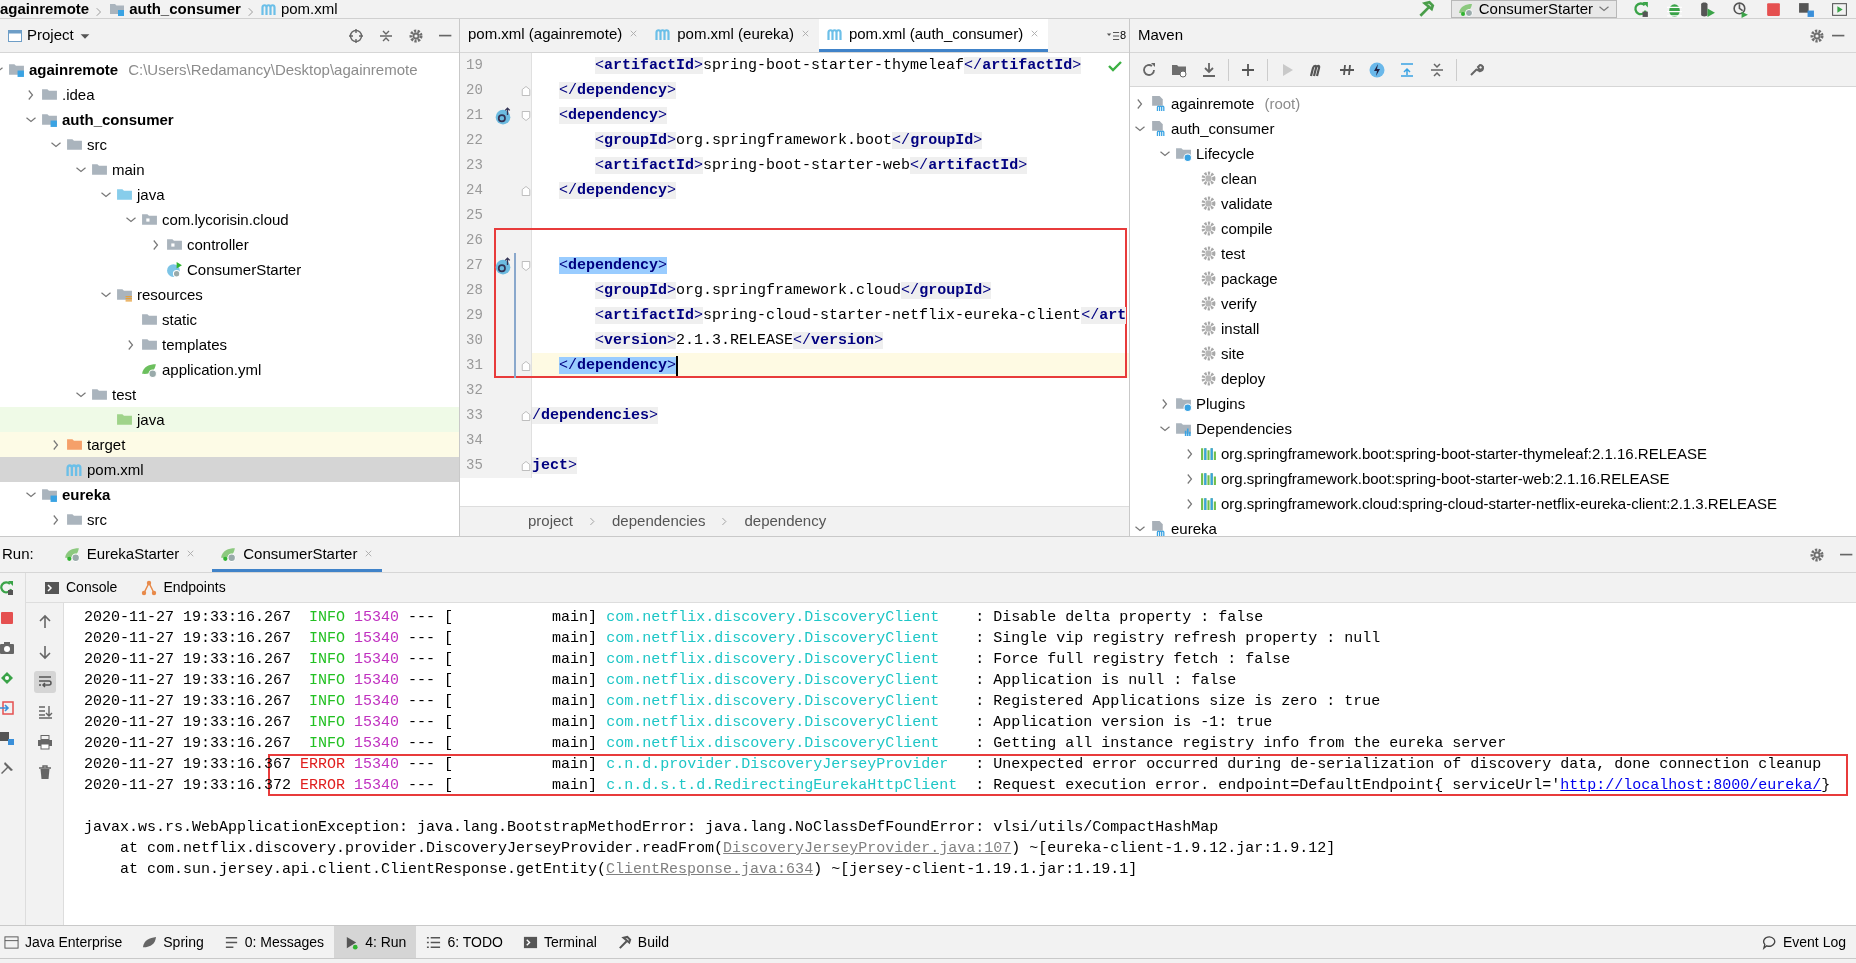 This screenshot has height=963, width=1856. Describe the element at coordinates (66, 942) in the screenshot. I see `tool-window-button: Java Enterprise` at that location.